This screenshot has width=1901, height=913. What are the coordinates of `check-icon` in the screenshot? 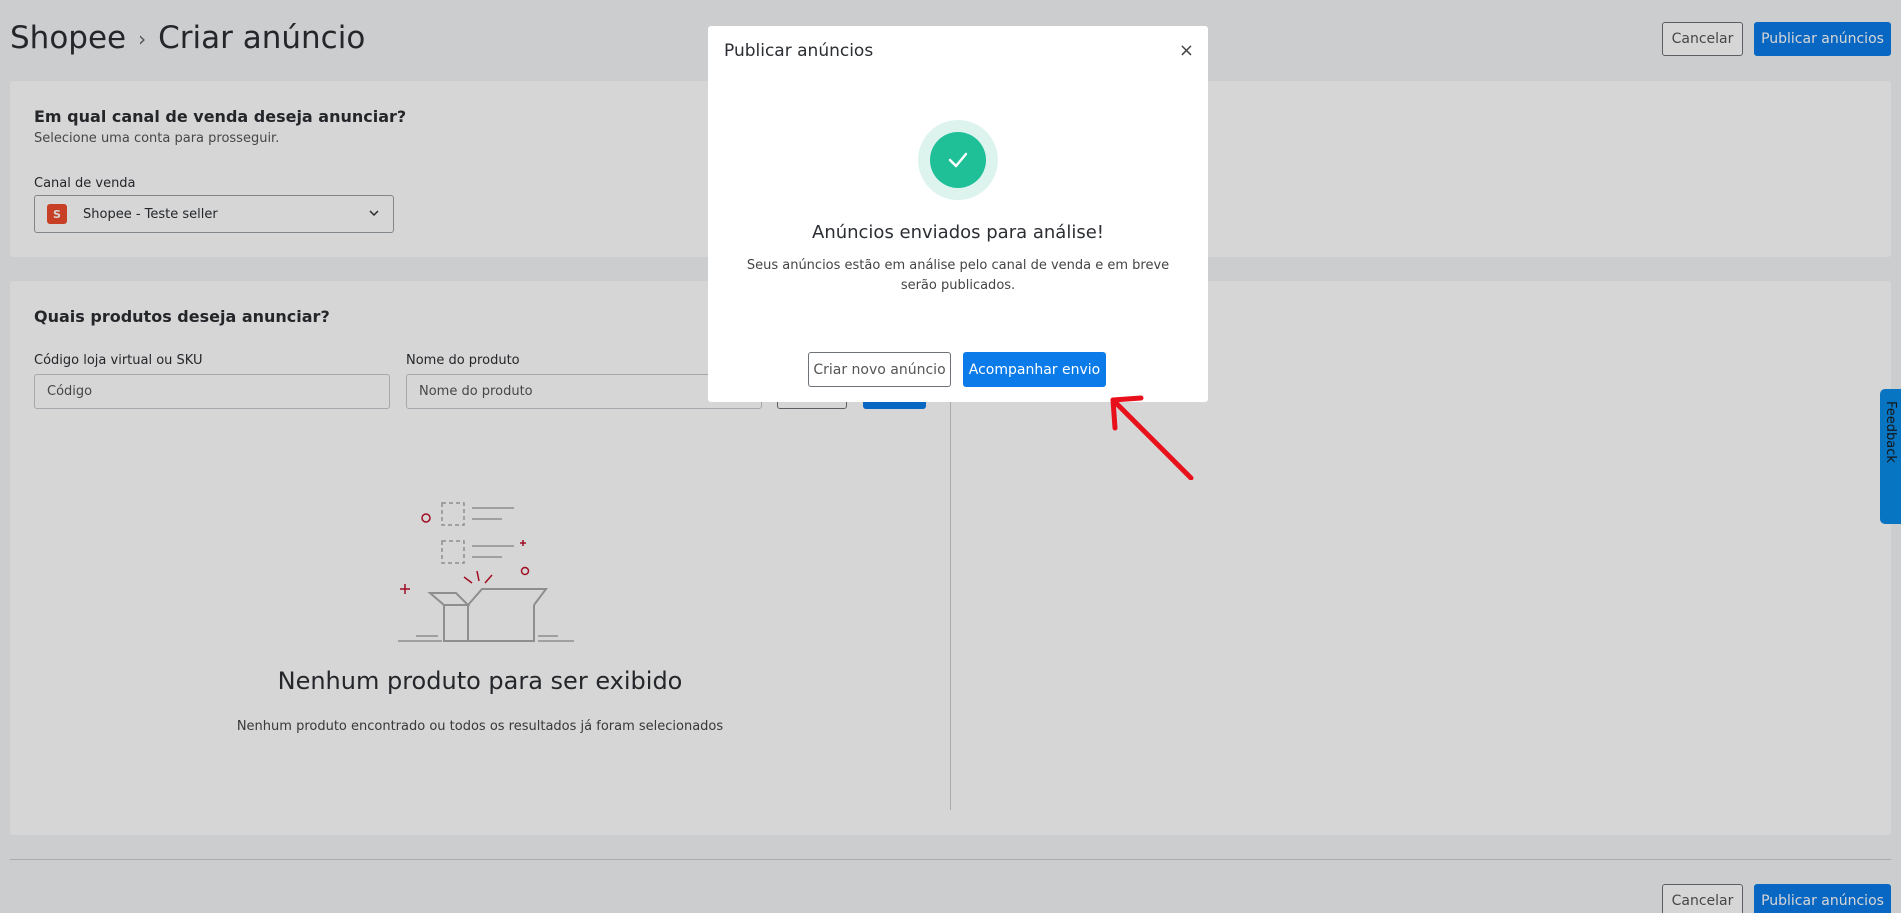 It's located at (958, 160).